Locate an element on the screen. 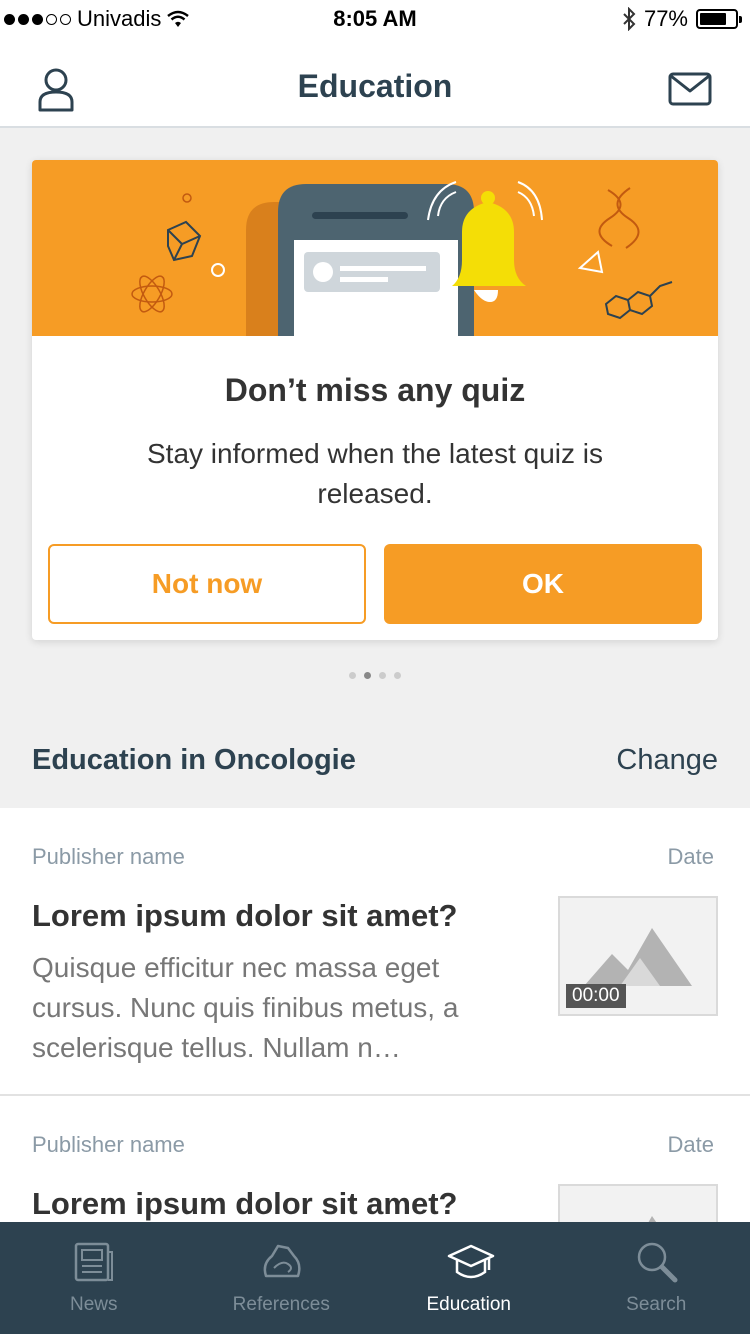  video-thumbnail: 00:00 is located at coordinates (638, 956).